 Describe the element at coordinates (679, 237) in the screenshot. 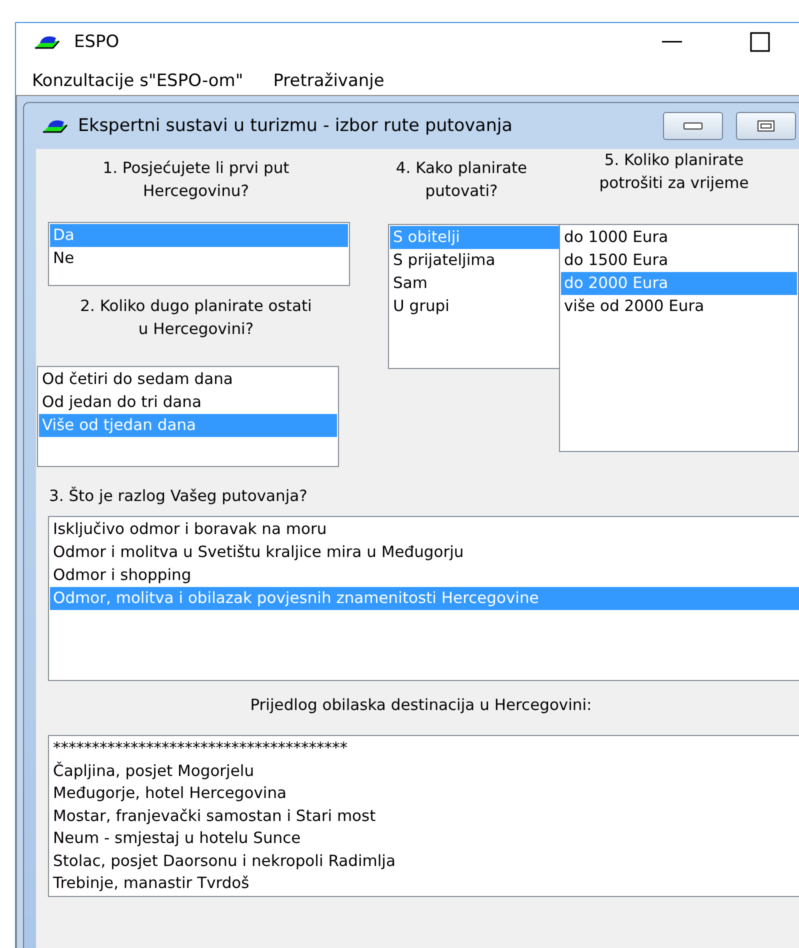

I see `list-item: do 1000 Eura` at that location.